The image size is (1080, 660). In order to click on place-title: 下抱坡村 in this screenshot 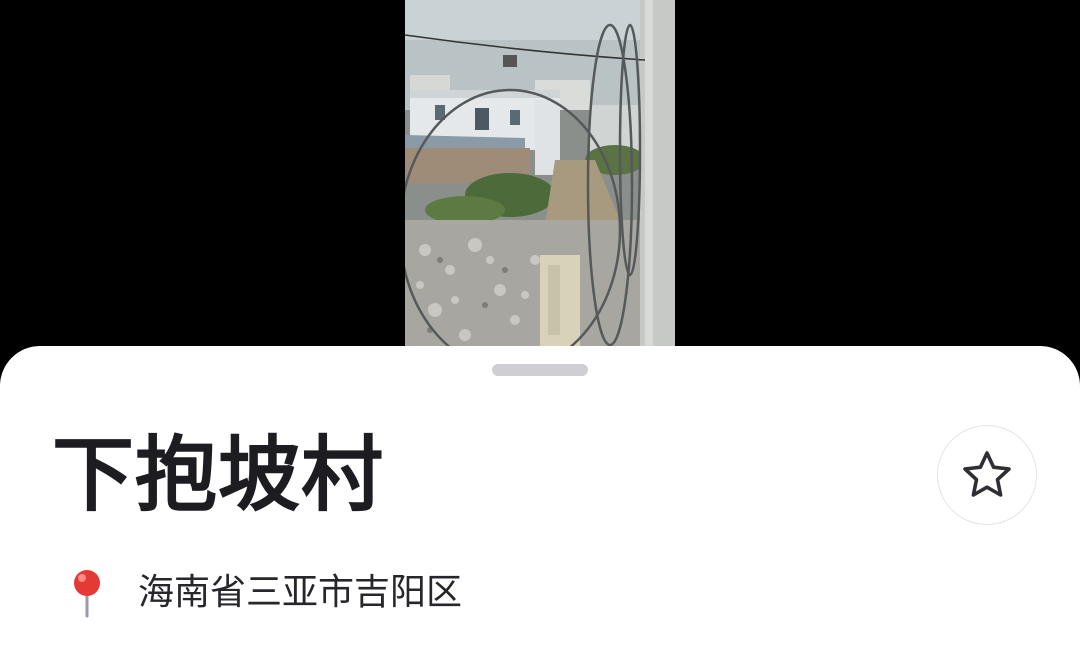, I will do `click(218, 475)`.